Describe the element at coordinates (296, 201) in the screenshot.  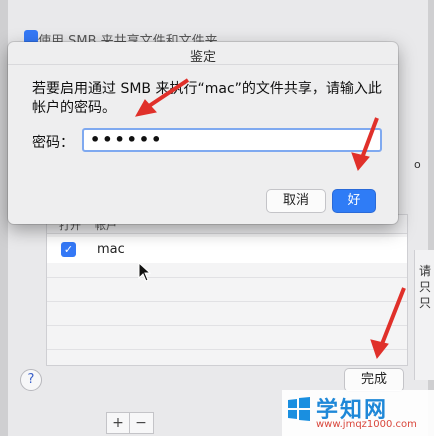
I see `cancel-button: 取消` at that location.